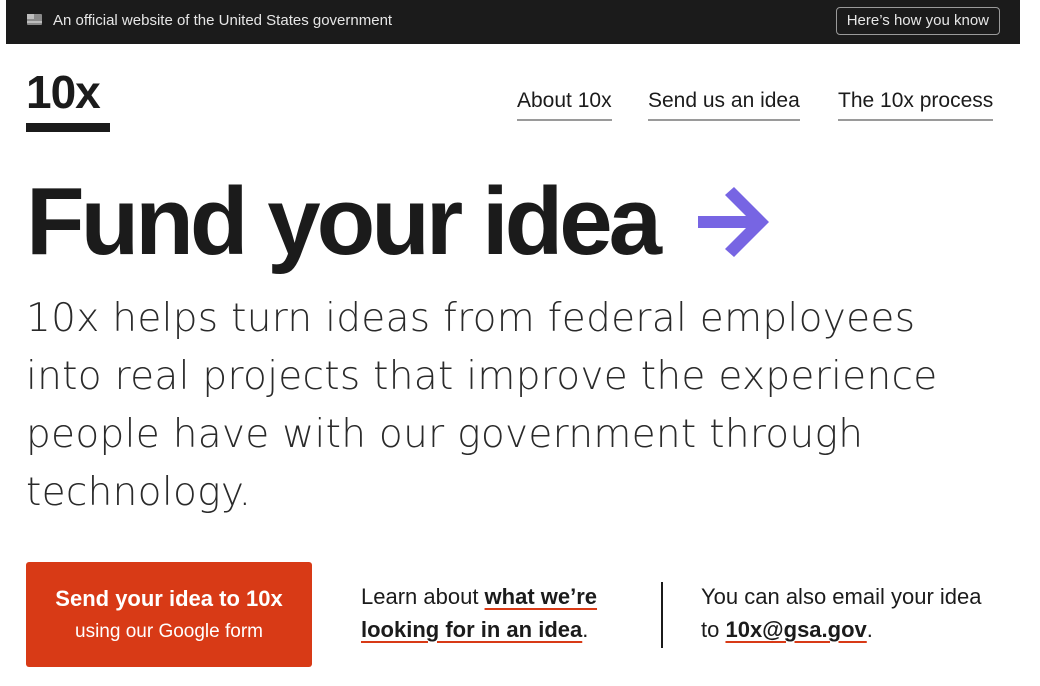 This screenshot has height=686, width=1040. Describe the element at coordinates (869, 629) in the screenshot. I see `email-suffix: .` at that location.